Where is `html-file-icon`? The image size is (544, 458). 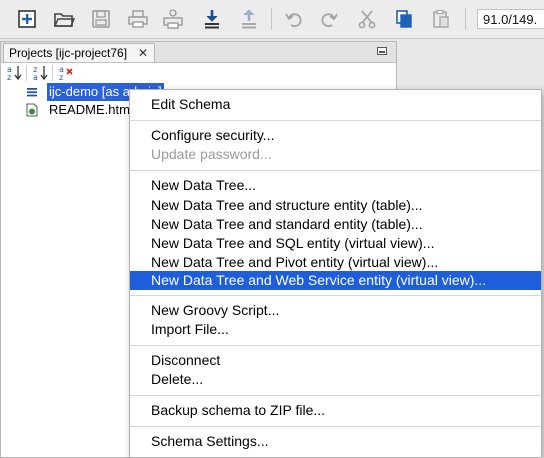 html-file-icon is located at coordinates (32, 110).